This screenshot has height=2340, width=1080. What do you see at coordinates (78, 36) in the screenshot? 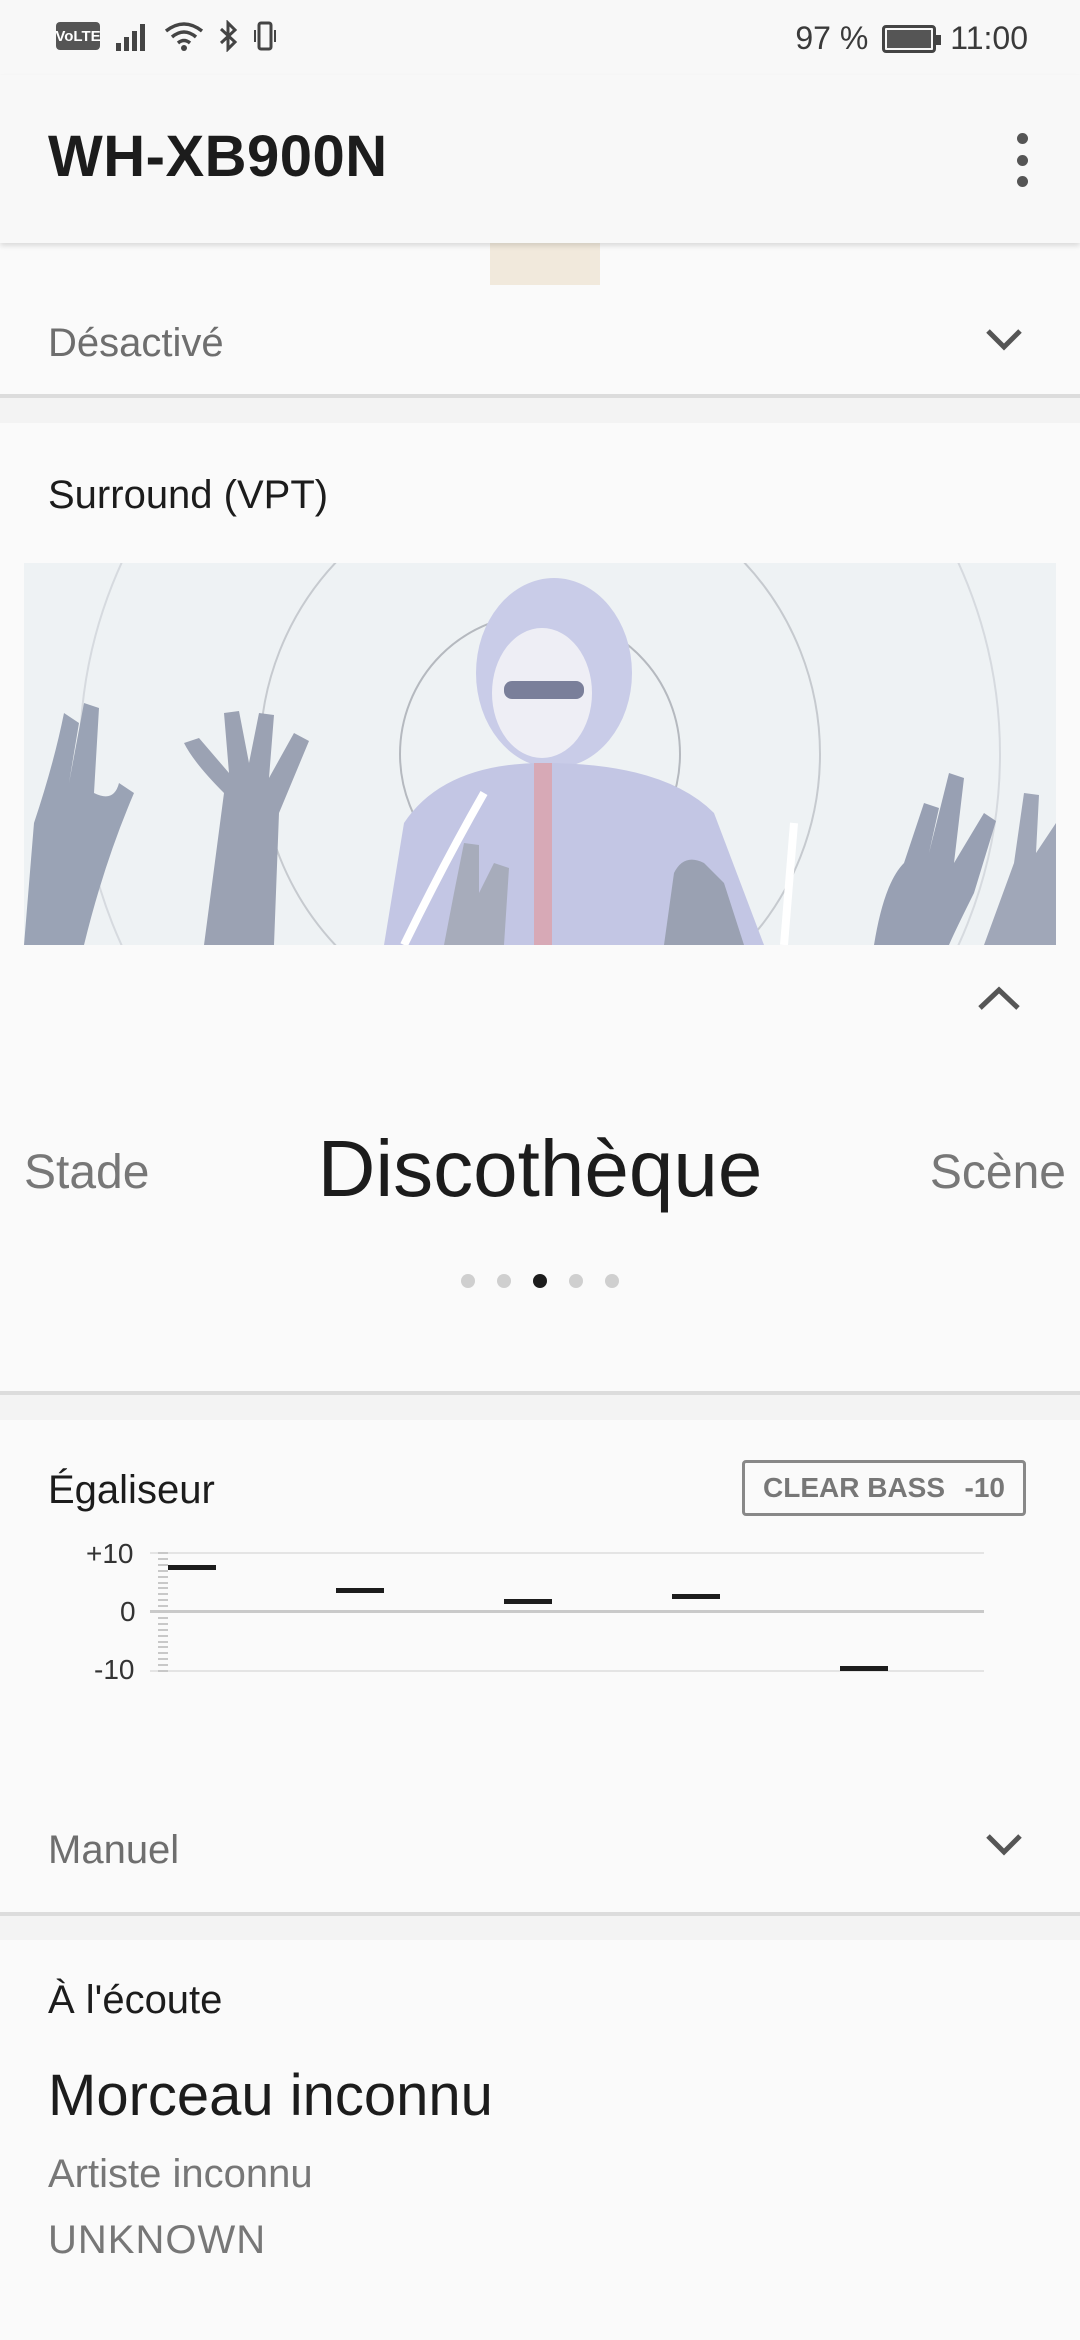
I see `volte-icon: VoLTE` at bounding box center [78, 36].